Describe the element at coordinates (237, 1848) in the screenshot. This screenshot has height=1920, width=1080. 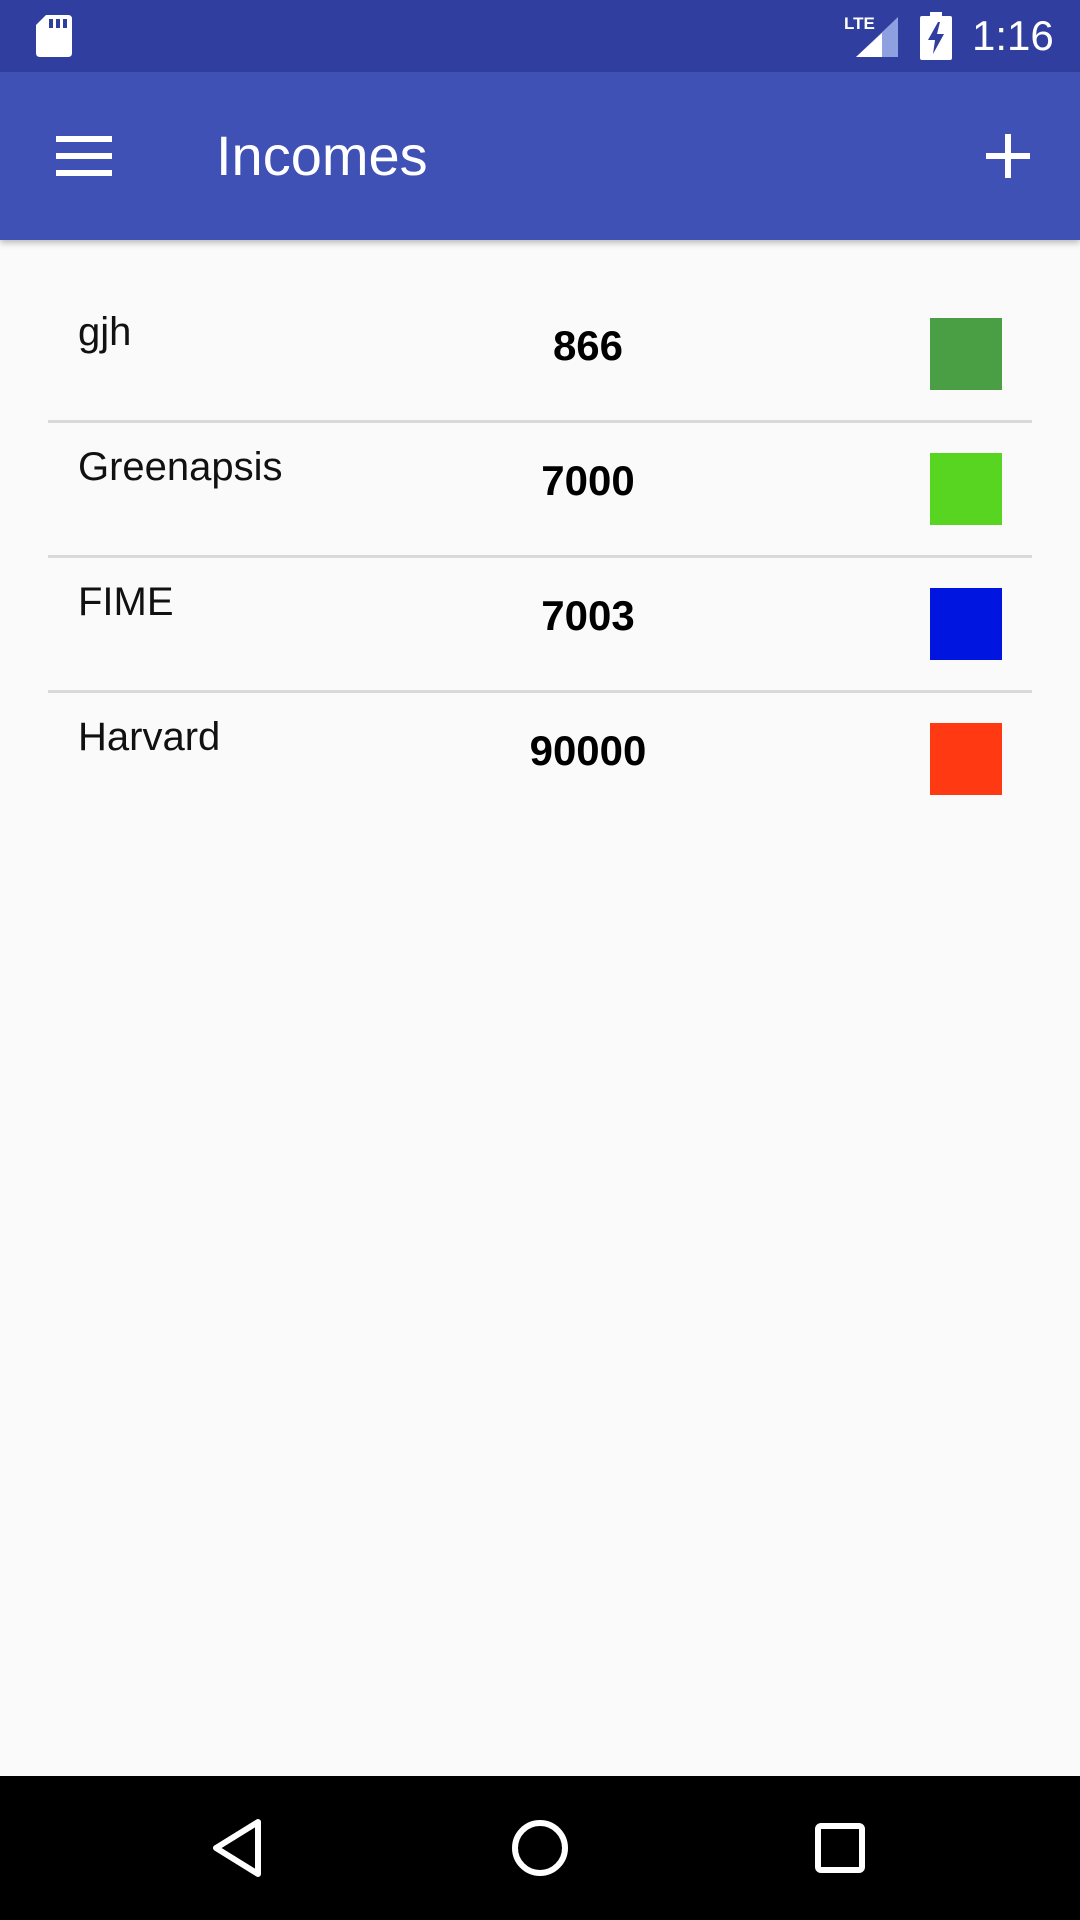
I see `back-icon` at that location.